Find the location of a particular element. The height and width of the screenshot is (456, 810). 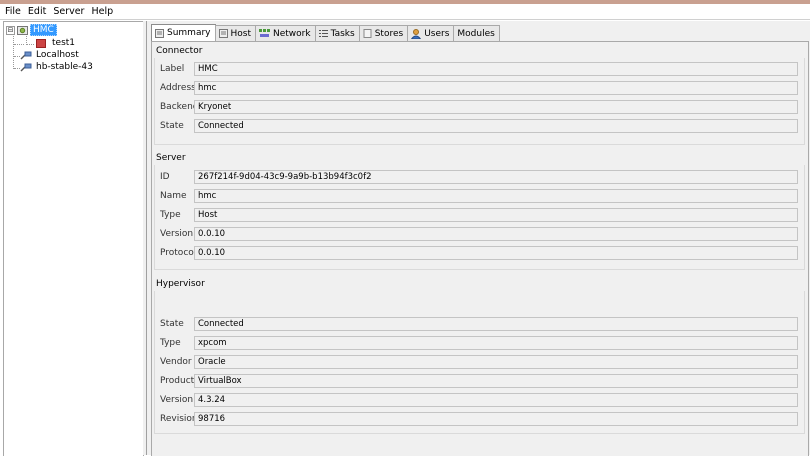

field-label: ID is located at coordinates (165, 176).